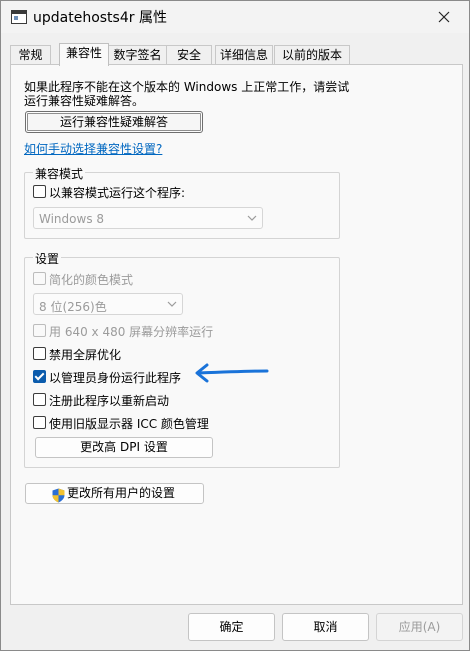  Describe the element at coordinates (121, 493) in the screenshot. I see `change-all-users-label: 更改所有用户的设置` at that location.